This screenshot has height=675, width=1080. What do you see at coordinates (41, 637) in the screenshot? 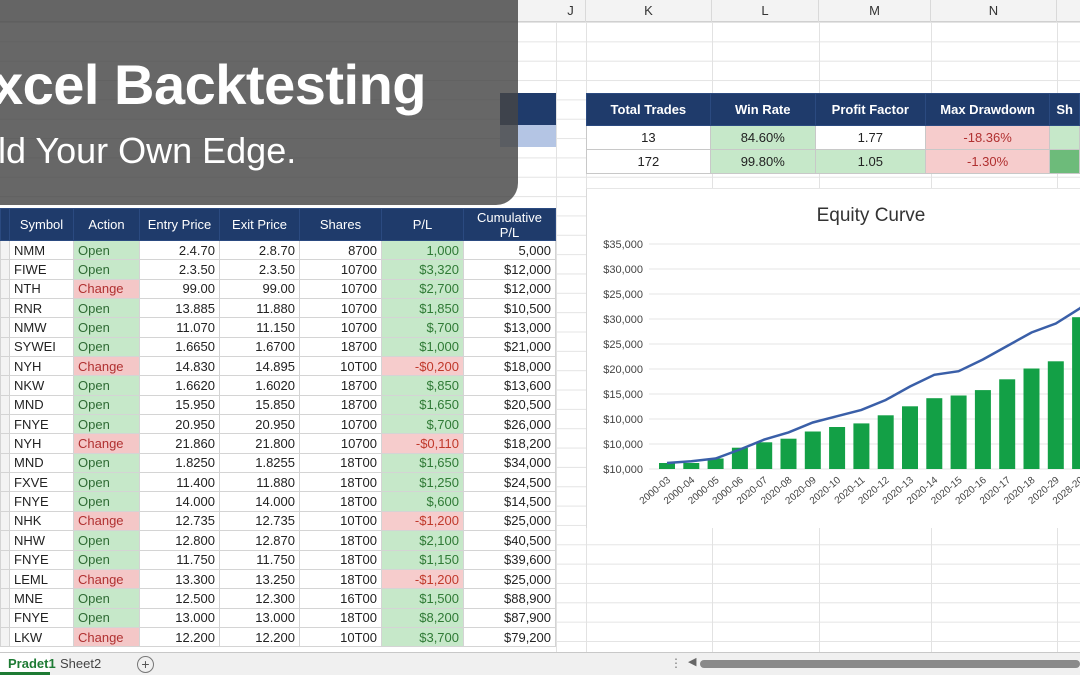
I see `symbol-cell: LKW` at bounding box center [41, 637].